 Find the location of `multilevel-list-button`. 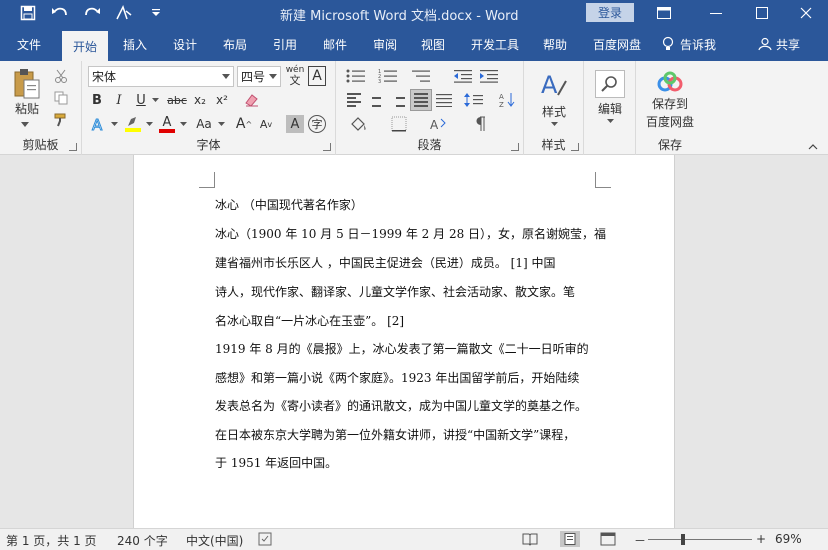

multilevel-list-button is located at coordinates (422, 76).